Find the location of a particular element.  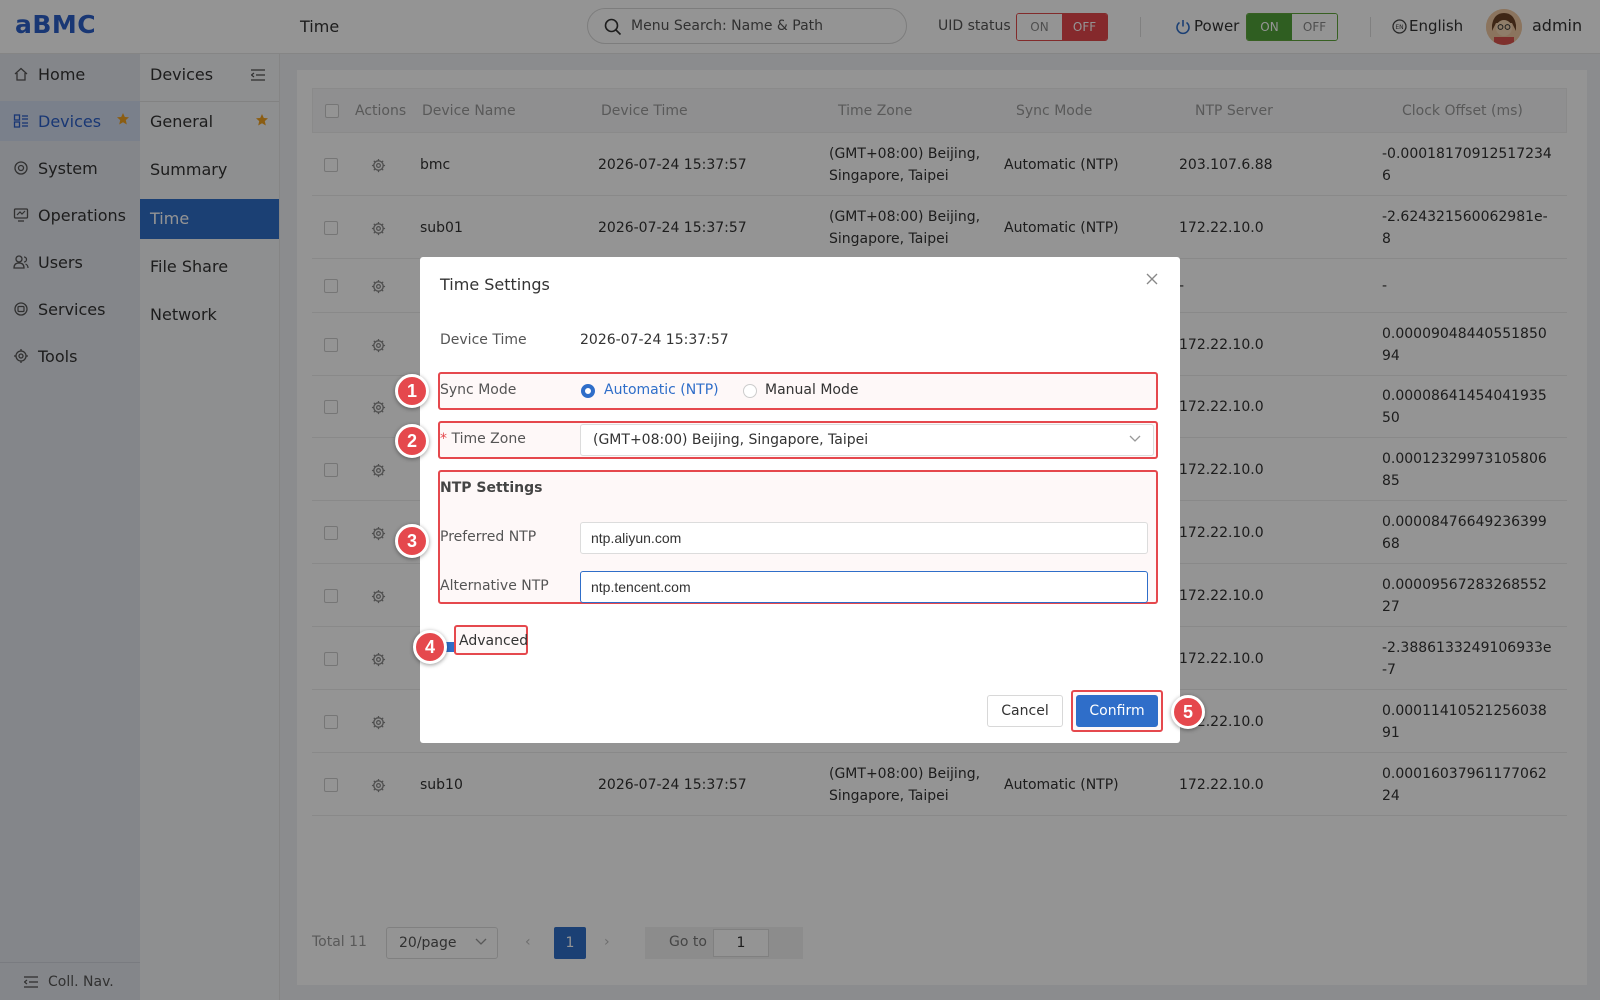

annotation-badge: 4 is located at coordinates (430, 647).